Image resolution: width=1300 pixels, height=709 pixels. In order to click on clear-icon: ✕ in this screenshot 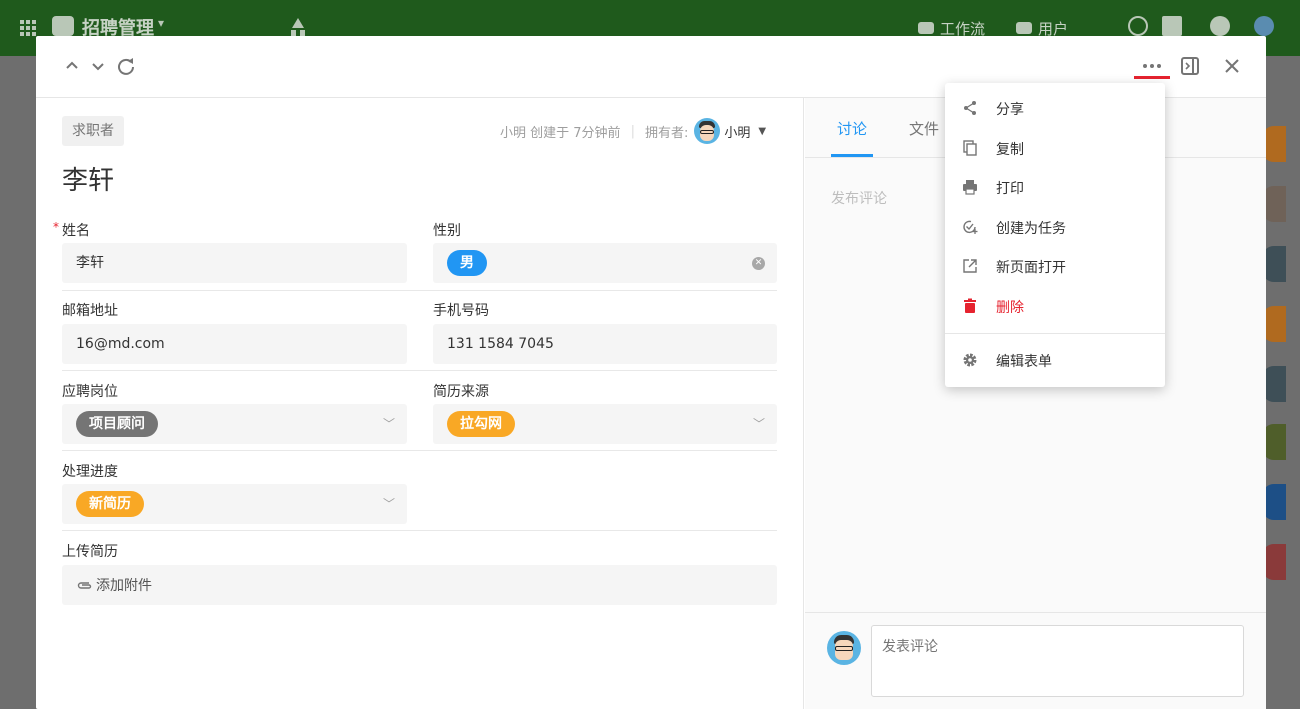, I will do `click(758, 263)`.